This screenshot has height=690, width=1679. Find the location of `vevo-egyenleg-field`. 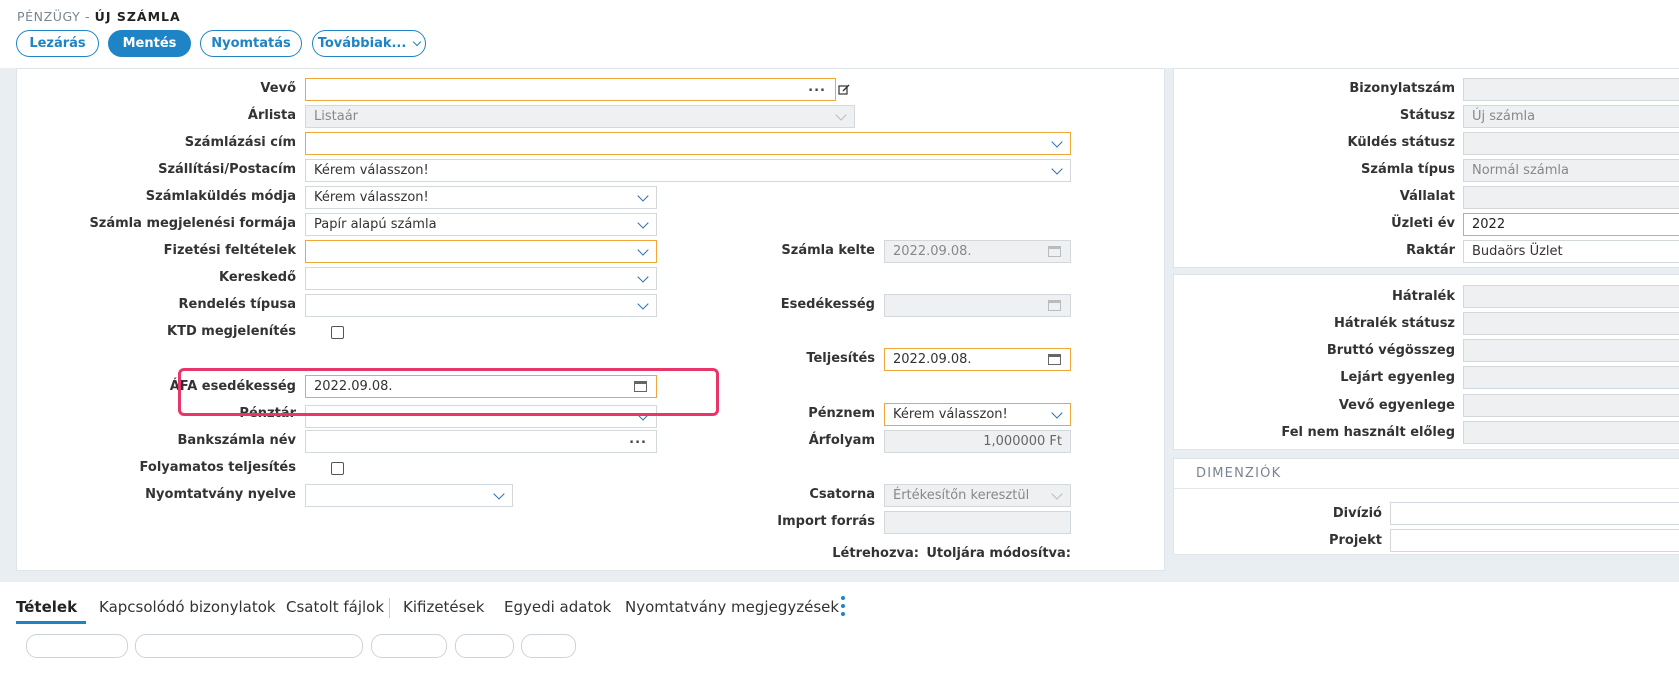

vevo-egyenleg-field is located at coordinates (1571, 405).